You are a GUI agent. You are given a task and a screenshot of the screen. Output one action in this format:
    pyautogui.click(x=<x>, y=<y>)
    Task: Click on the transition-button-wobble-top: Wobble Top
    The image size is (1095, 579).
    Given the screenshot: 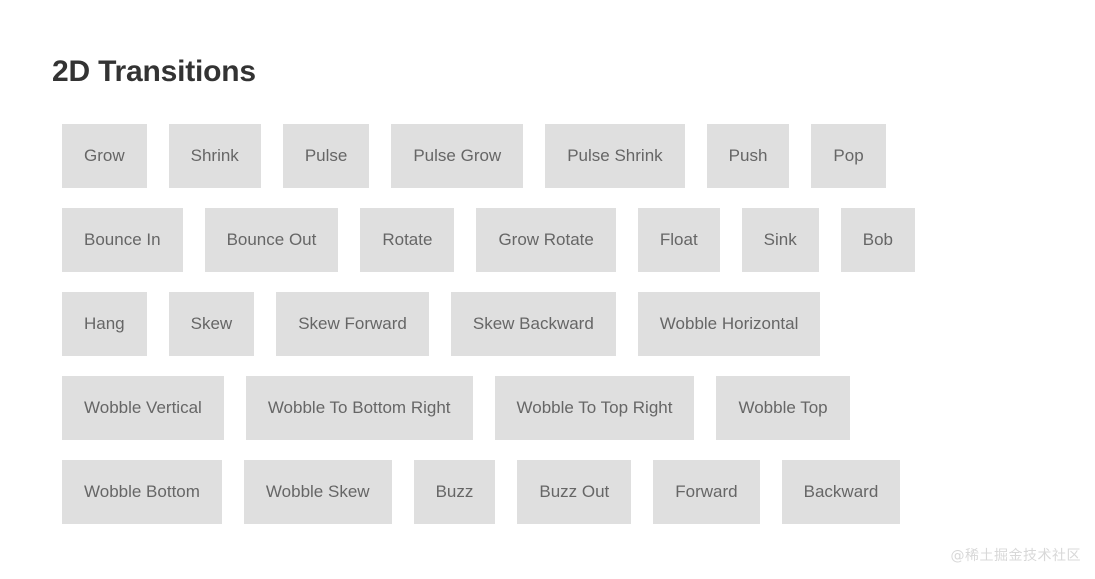 What is the action you would take?
    pyautogui.click(x=783, y=408)
    